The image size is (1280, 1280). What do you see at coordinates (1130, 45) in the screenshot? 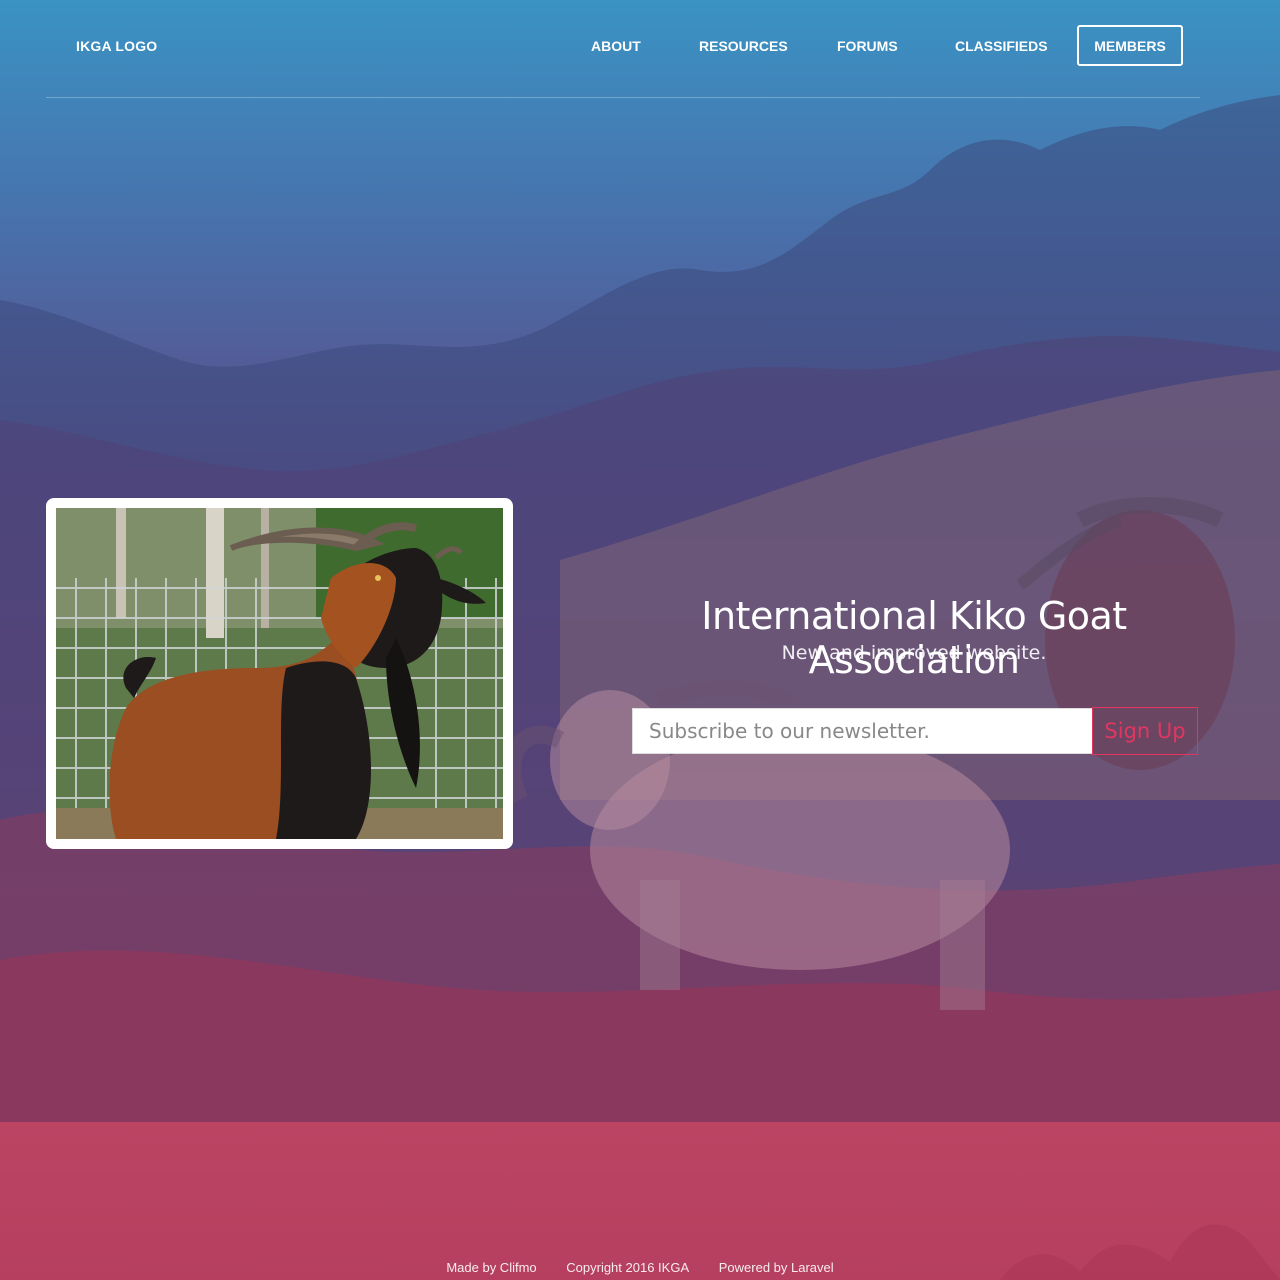
I see `members-button: MEMBERS` at bounding box center [1130, 45].